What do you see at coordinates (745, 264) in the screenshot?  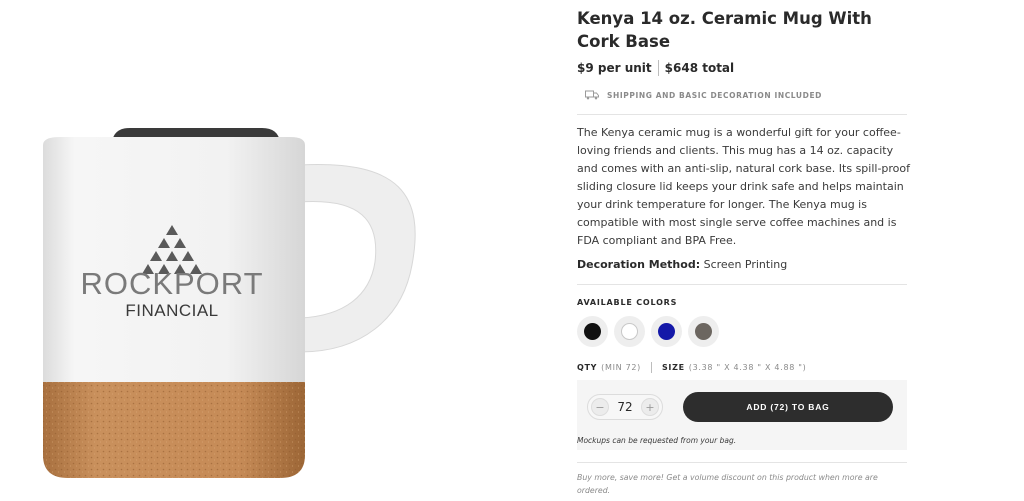 I see `decoration-value: Screen Printing` at bounding box center [745, 264].